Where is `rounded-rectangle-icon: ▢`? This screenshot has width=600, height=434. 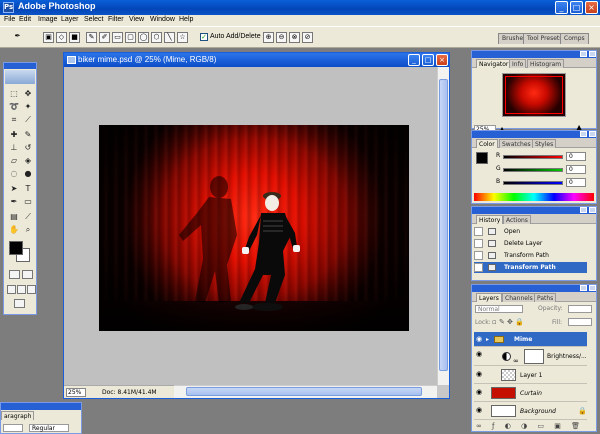
rounded-rectangle-icon: ▢ is located at coordinates (130, 37).